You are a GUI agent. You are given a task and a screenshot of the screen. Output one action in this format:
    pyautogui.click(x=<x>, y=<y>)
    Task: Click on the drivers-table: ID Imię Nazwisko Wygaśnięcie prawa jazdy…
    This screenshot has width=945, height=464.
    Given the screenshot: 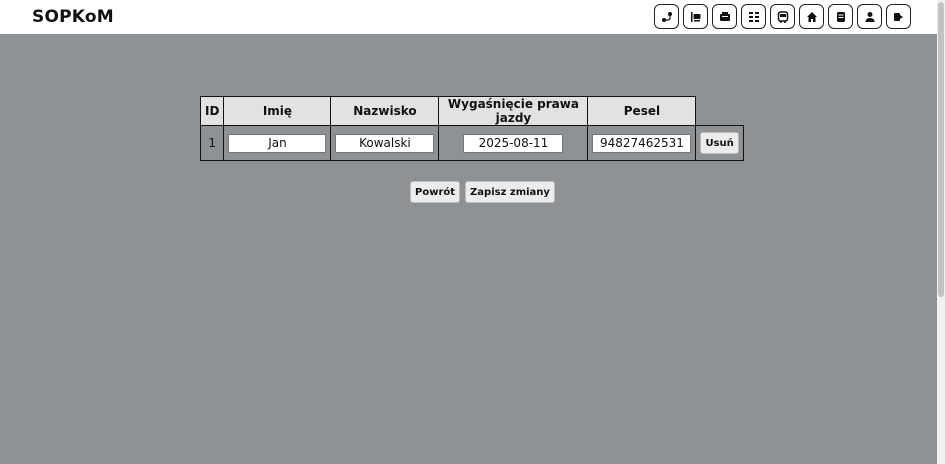 What is the action you would take?
    pyautogui.click(x=471, y=128)
    